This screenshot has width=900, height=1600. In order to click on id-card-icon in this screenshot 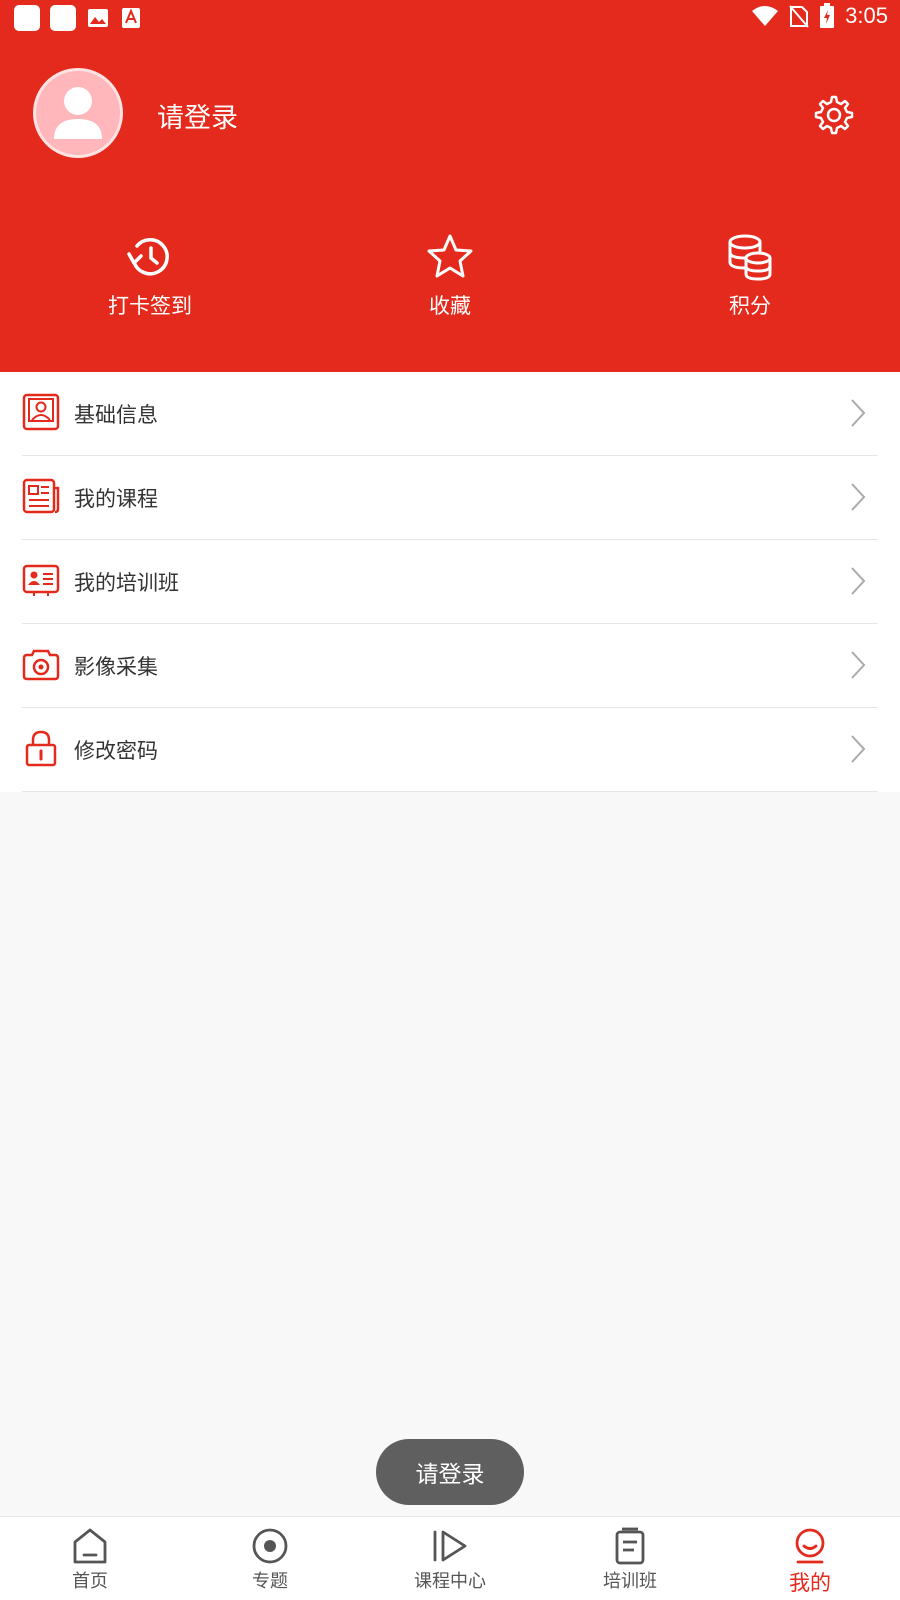, I will do `click(41, 580)`.